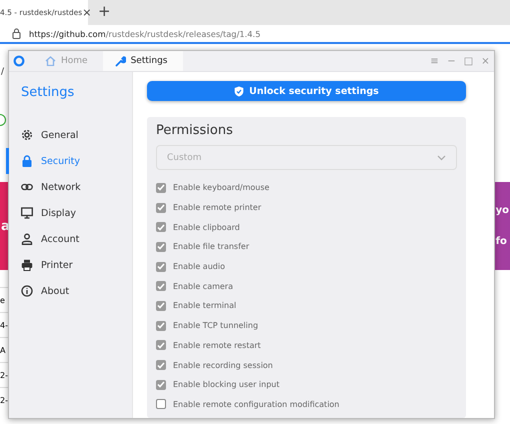 This screenshot has width=510, height=424. Describe the element at coordinates (27, 265) in the screenshot. I see `printer-icon` at that location.